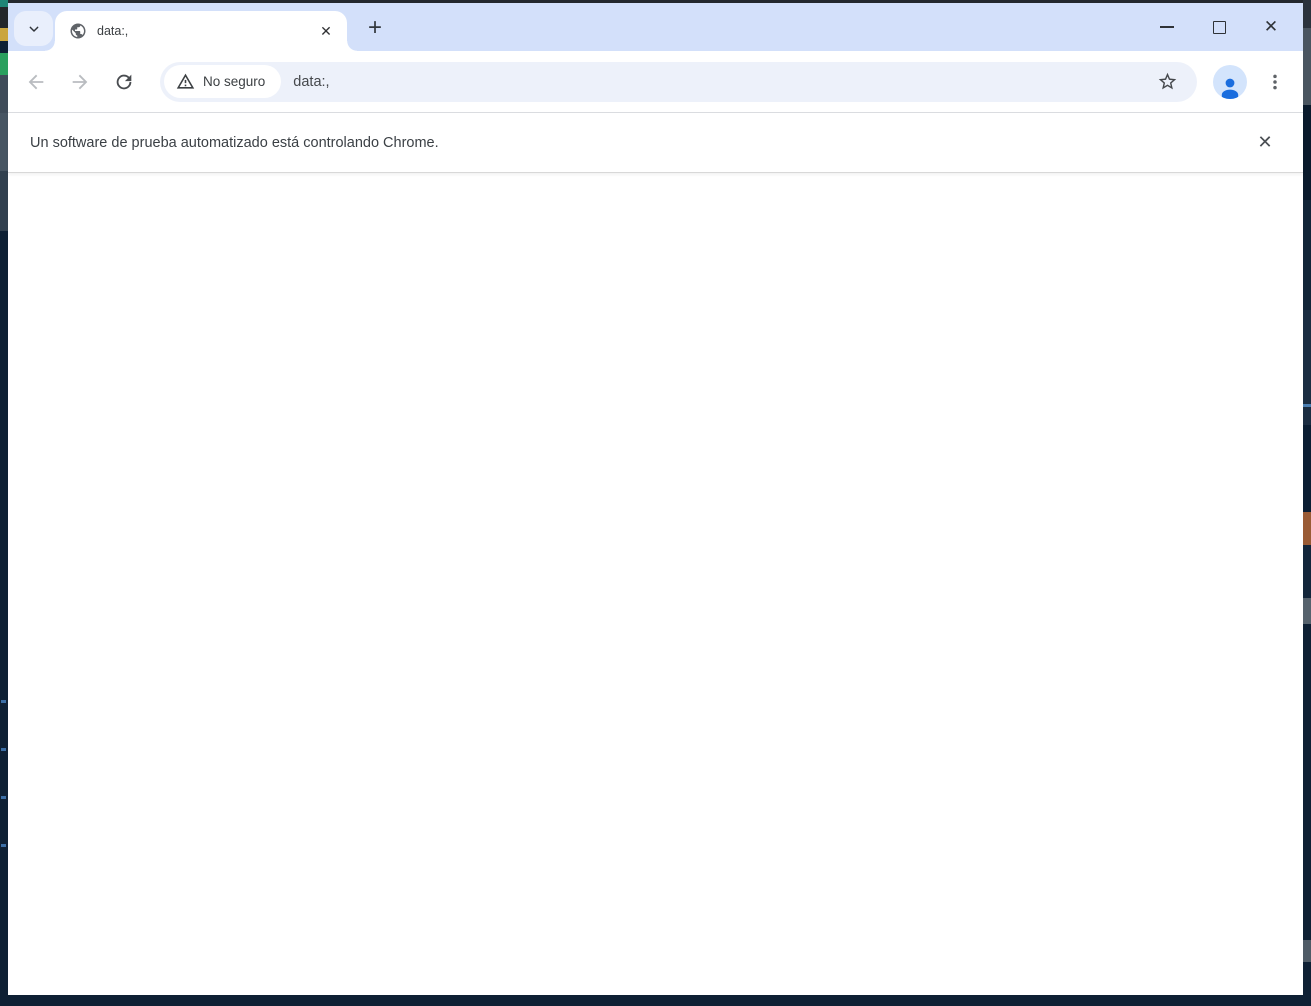 The height and width of the screenshot is (1006, 1311). I want to click on arrow-right-icon, so click(80, 82).